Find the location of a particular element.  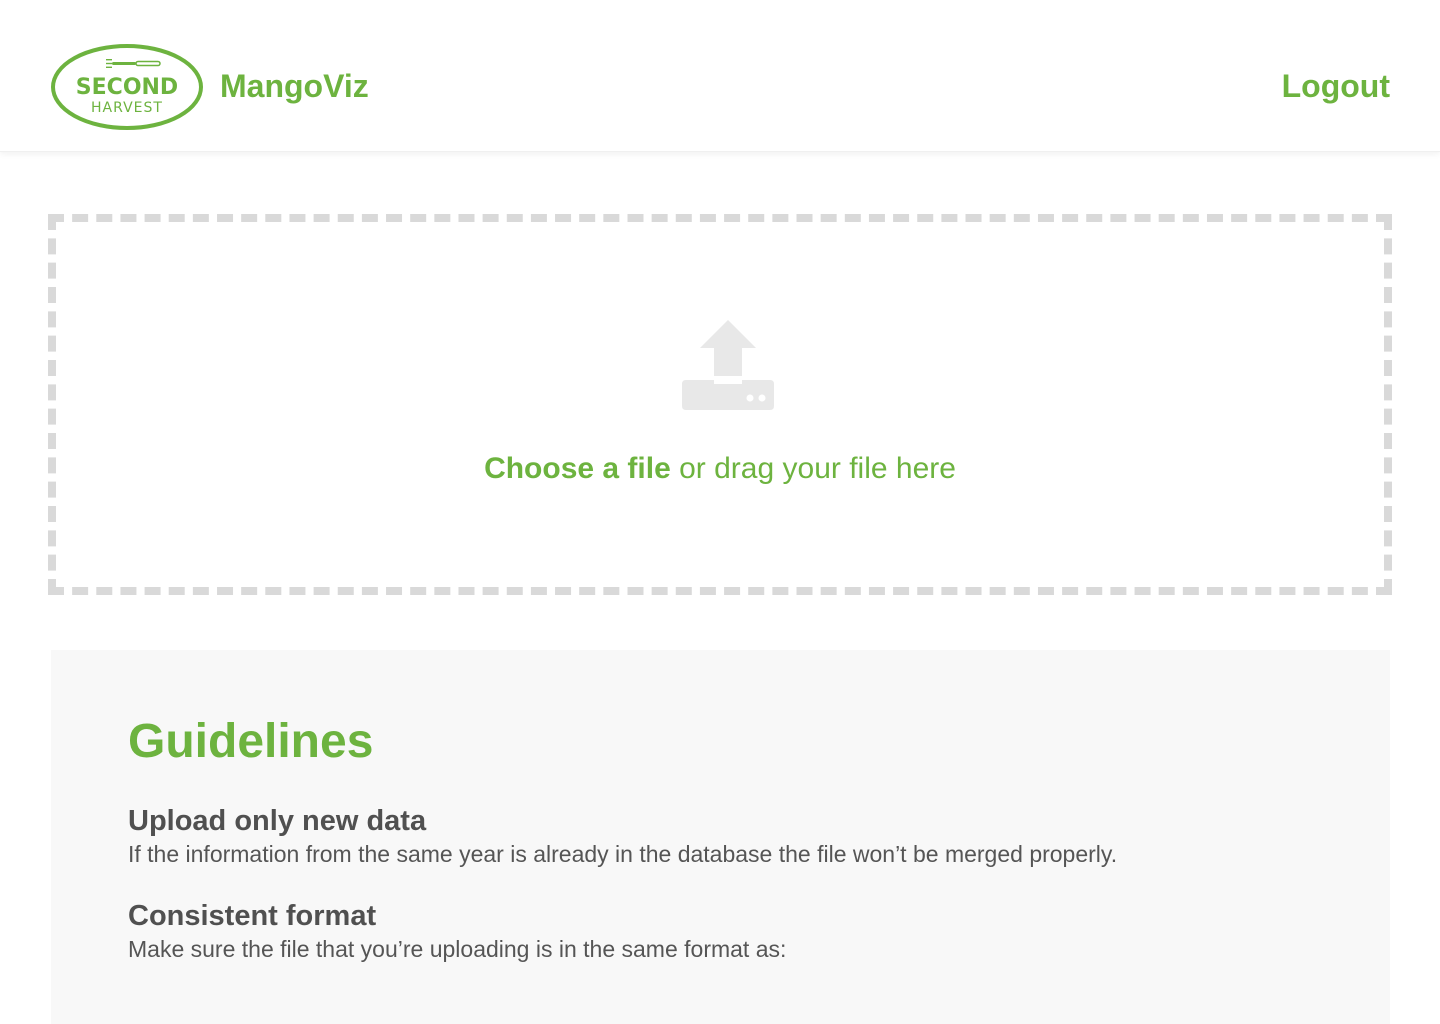

app-brand: MangoViz is located at coordinates (294, 86).